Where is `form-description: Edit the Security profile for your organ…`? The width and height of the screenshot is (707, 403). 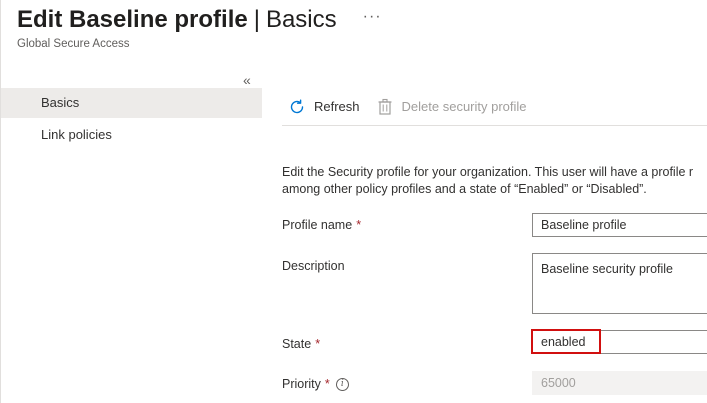
form-description: Edit the Security profile for your organ… is located at coordinates (494, 181).